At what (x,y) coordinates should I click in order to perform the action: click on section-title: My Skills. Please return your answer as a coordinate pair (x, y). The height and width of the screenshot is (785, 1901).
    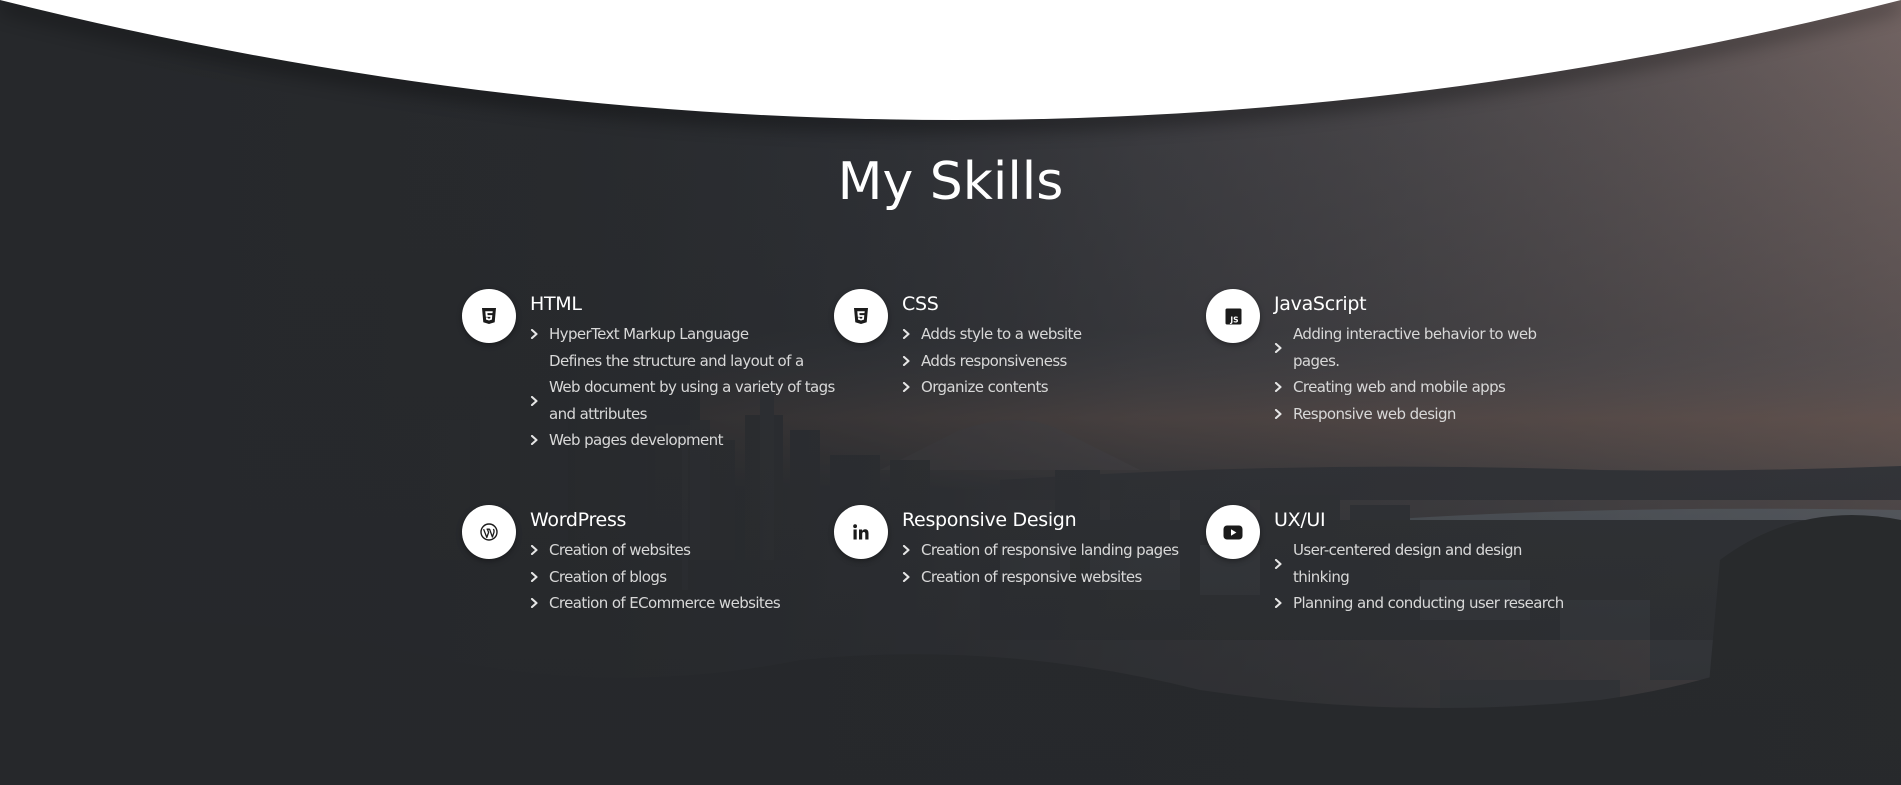
    Looking at the image, I should click on (950, 182).